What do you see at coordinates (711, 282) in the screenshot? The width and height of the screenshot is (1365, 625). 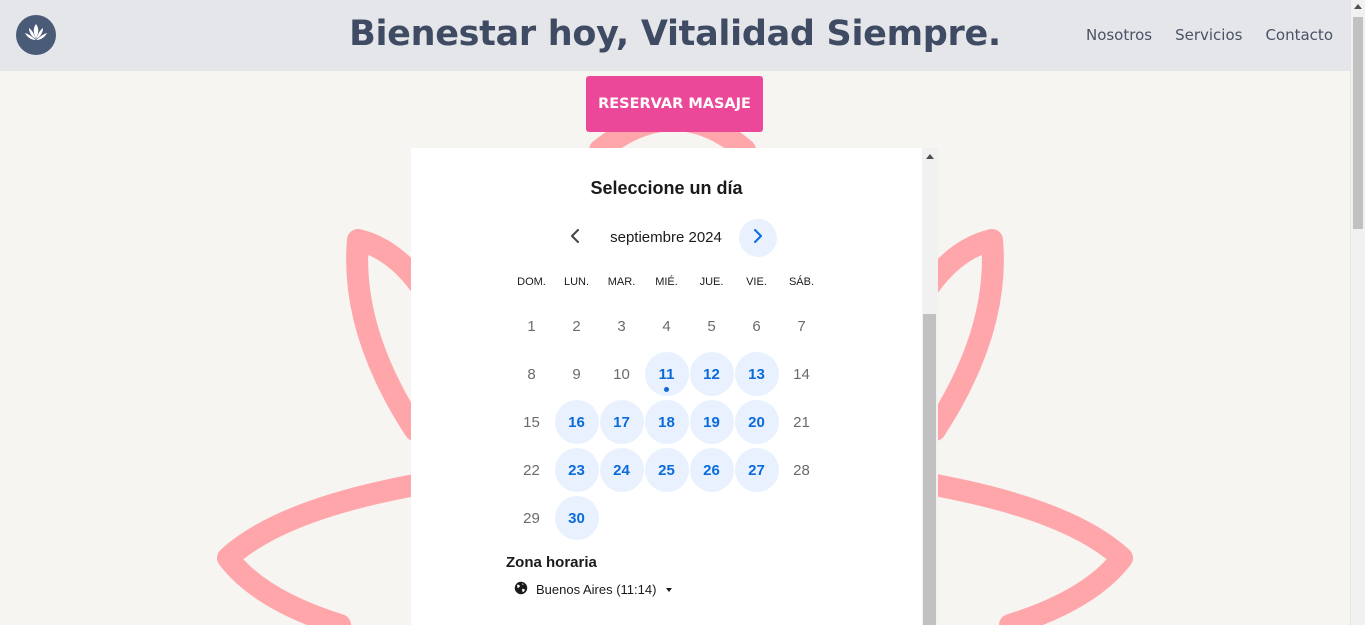 I see `weekday-label: JUE.` at bounding box center [711, 282].